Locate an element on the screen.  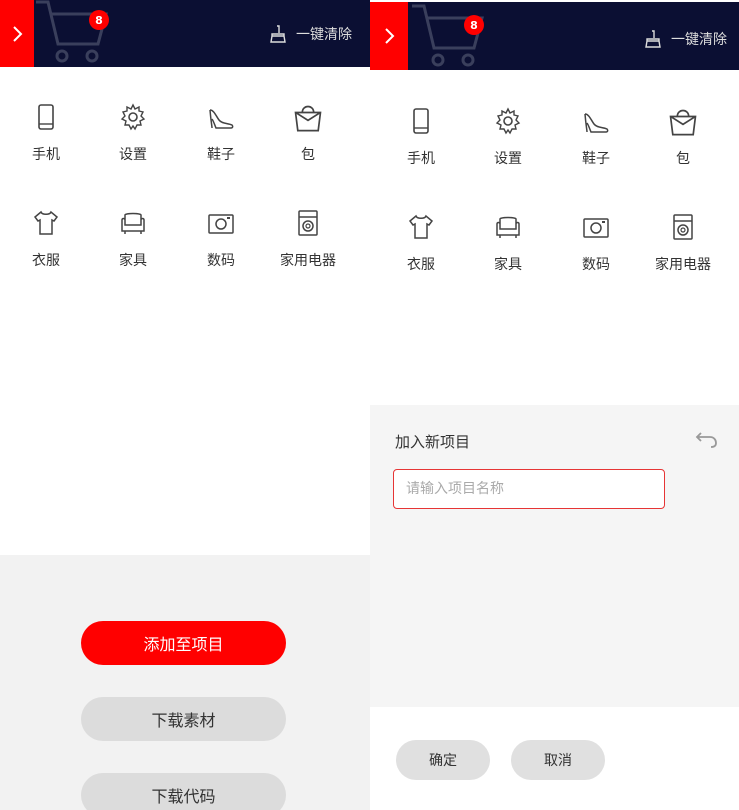
undo-icon is located at coordinates (707, 439).